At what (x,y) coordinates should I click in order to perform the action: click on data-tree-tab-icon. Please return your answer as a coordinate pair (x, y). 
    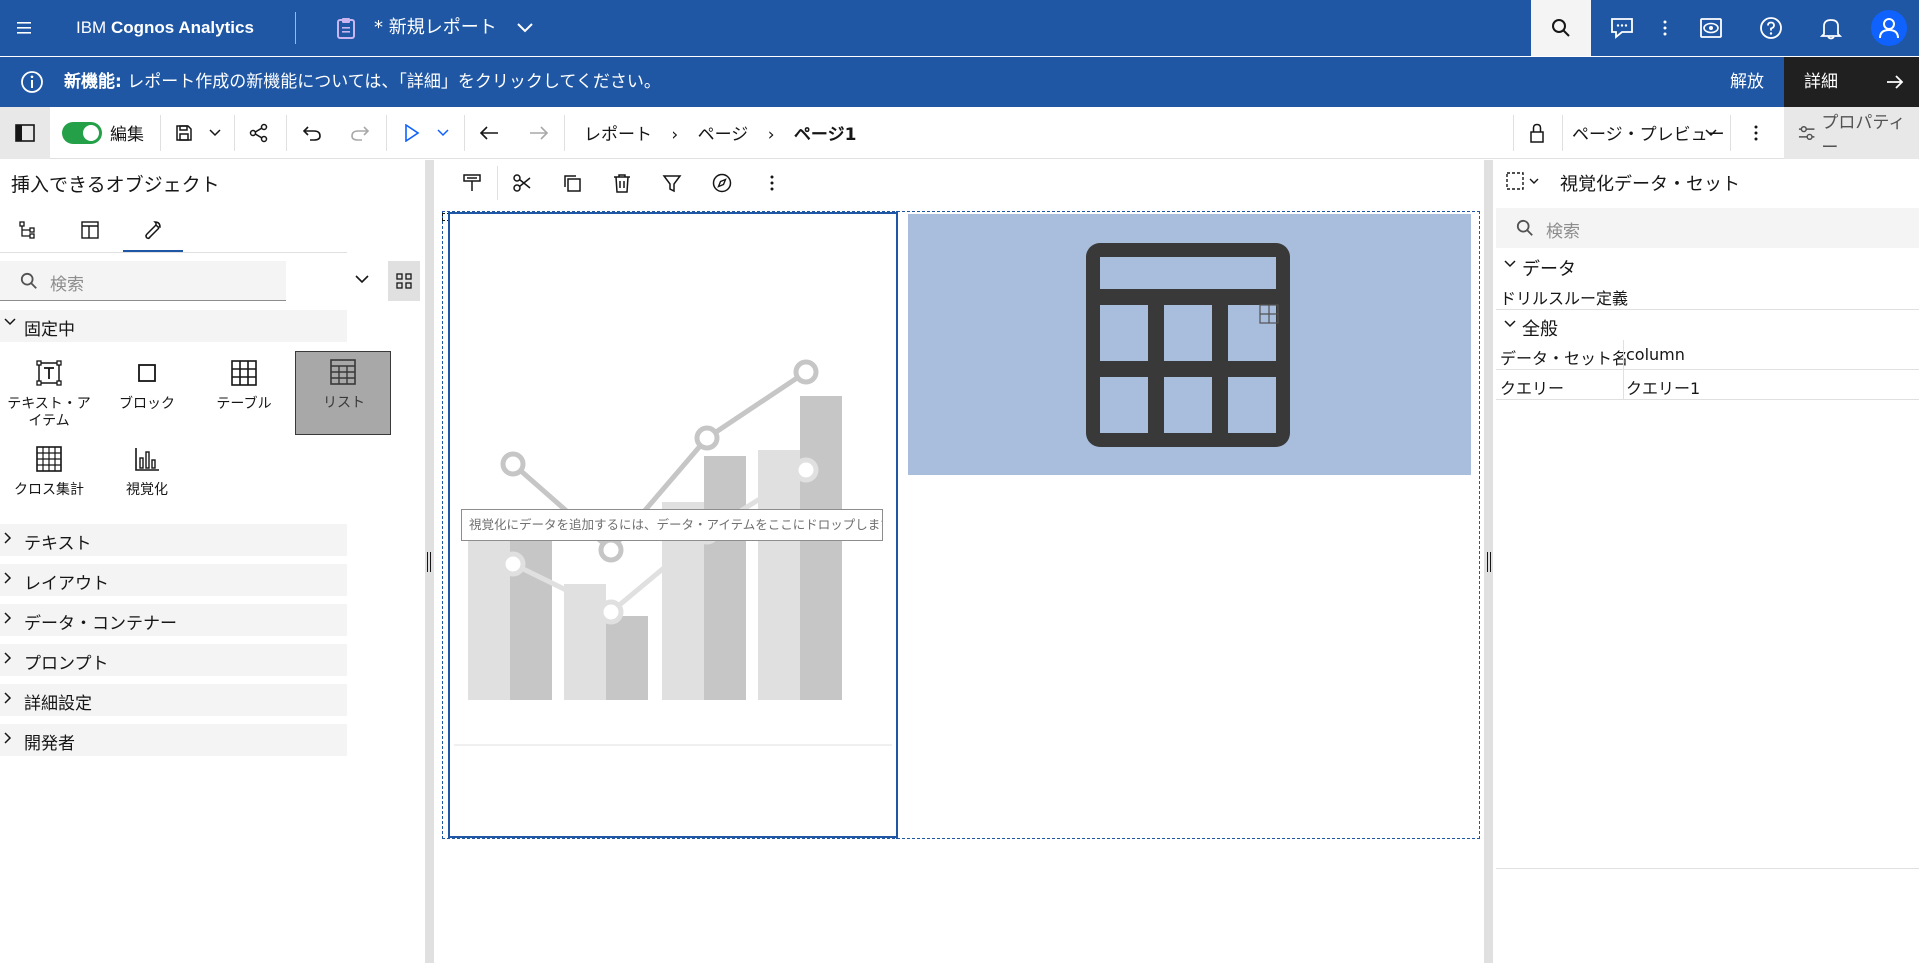
    Looking at the image, I should click on (28, 230).